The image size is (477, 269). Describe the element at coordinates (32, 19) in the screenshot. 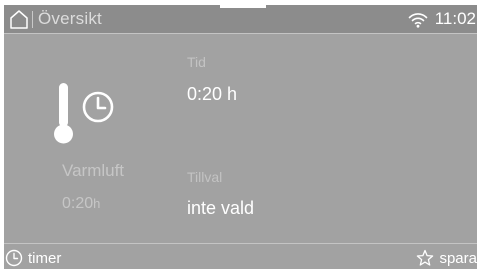

I see `title-separator` at that location.